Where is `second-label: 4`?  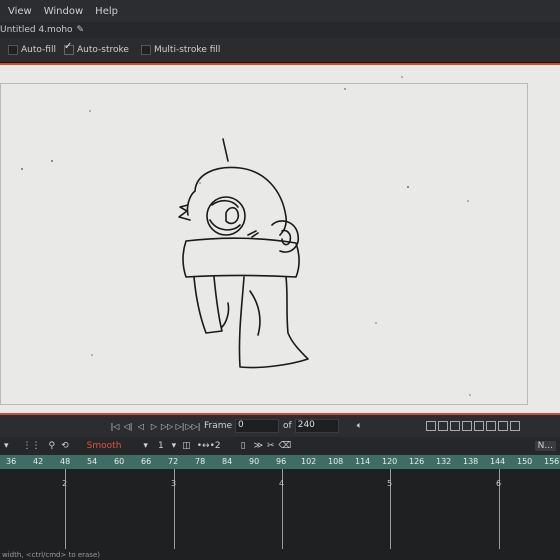
second-label: 4 is located at coordinates (282, 483).